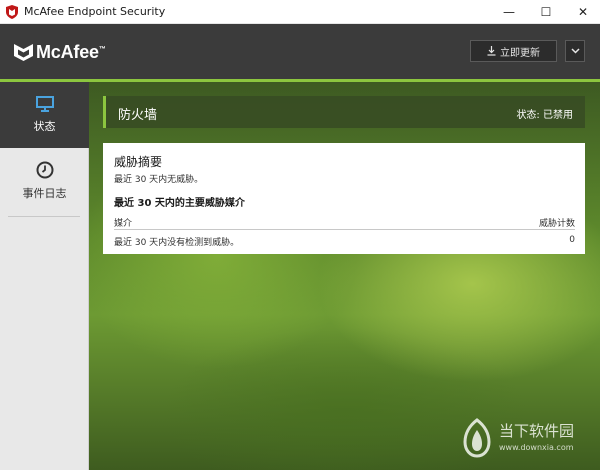  What do you see at coordinates (138, 162) in the screenshot?
I see `threat-summary-title: 威胁摘要` at bounding box center [138, 162].